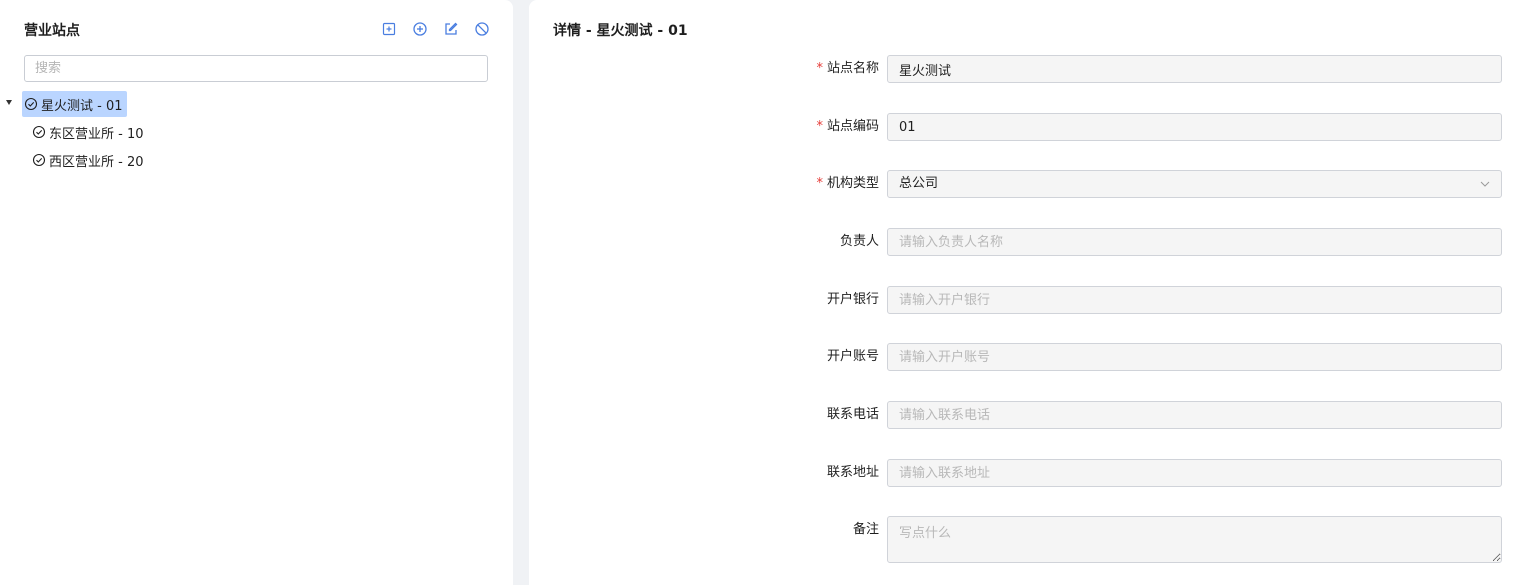  Describe the element at coordinates (1194, 357) in the screenshot. I see `account-input` at that location.